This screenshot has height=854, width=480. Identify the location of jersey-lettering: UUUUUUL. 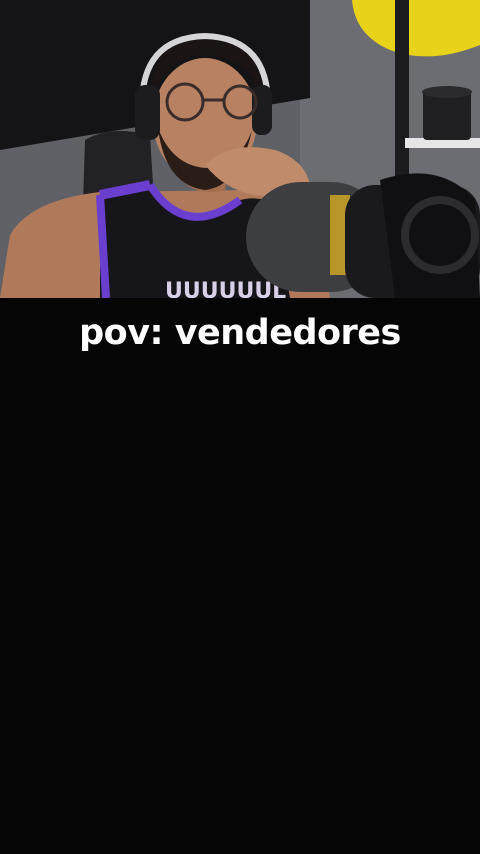
(225, 288).